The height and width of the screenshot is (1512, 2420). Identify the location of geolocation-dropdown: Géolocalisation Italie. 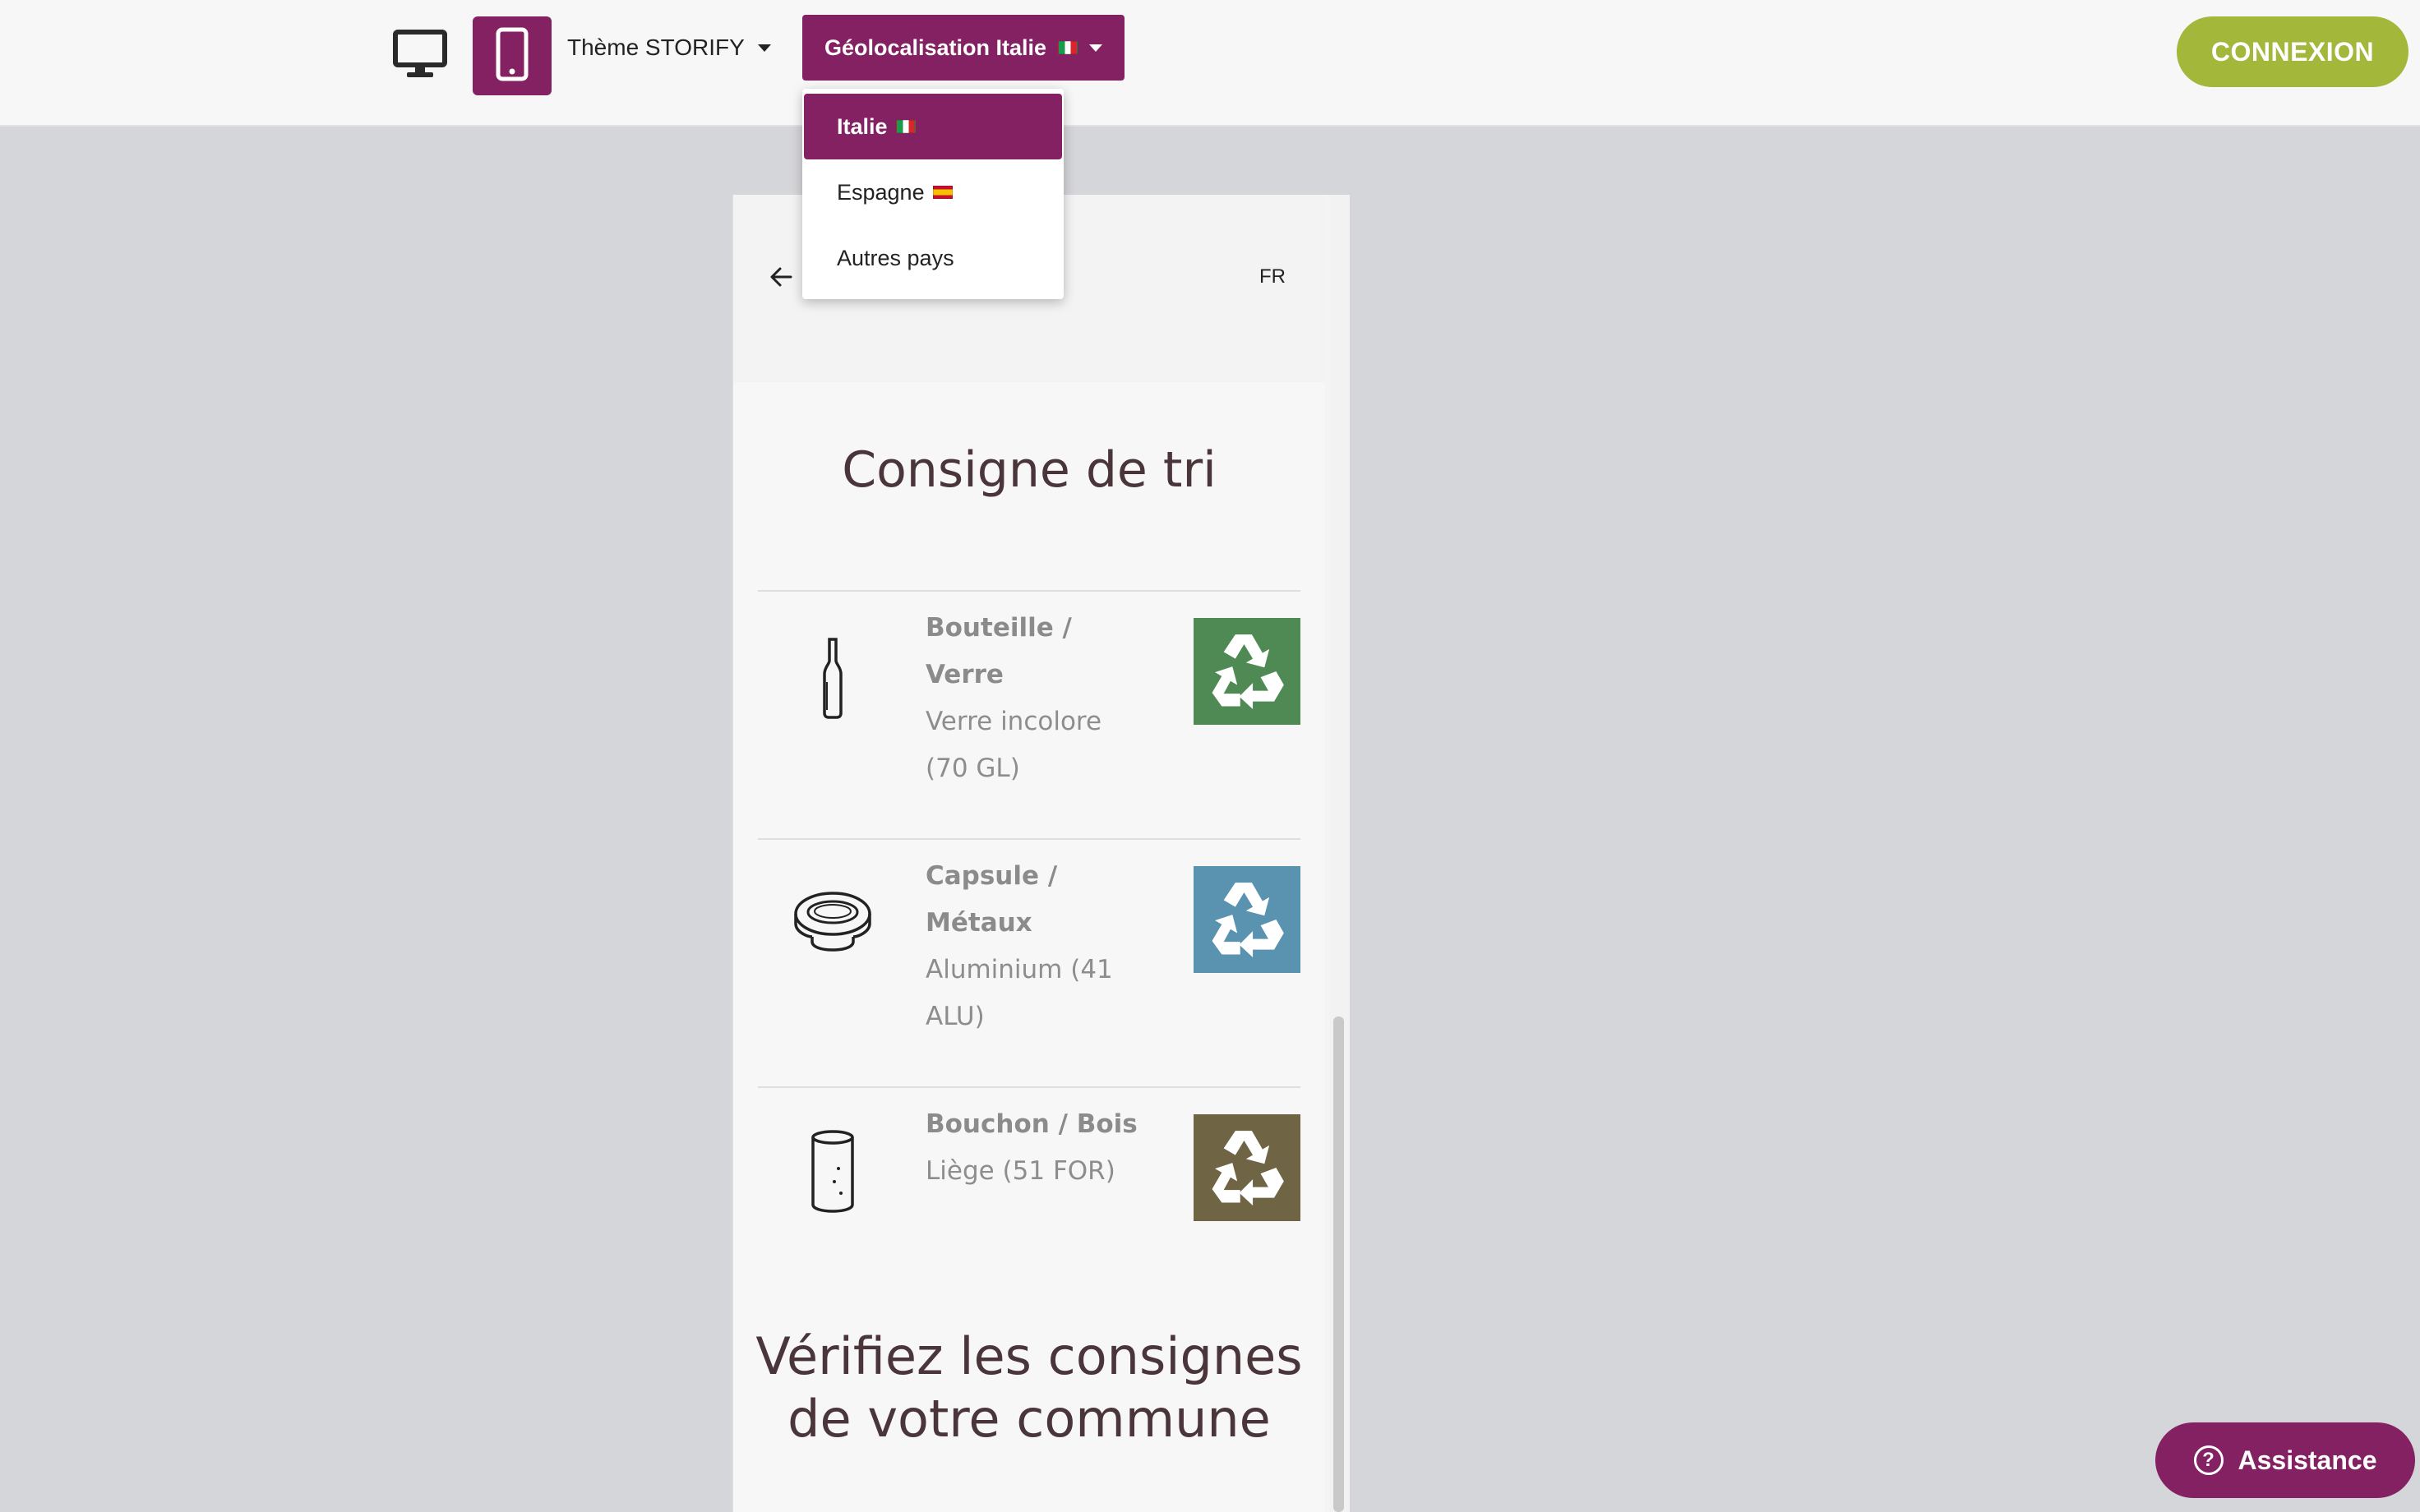
(963, 48).